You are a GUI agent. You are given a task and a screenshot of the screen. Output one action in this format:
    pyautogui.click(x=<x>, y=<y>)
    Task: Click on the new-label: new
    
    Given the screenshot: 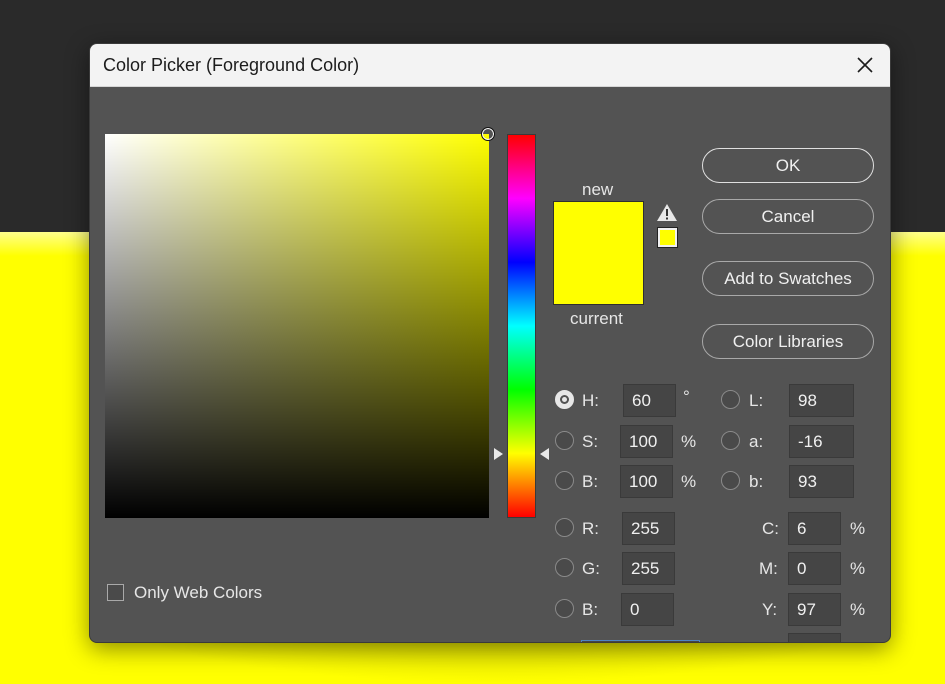 What is the action you would take?
    pyautogui.click(x=598, y=189)
    